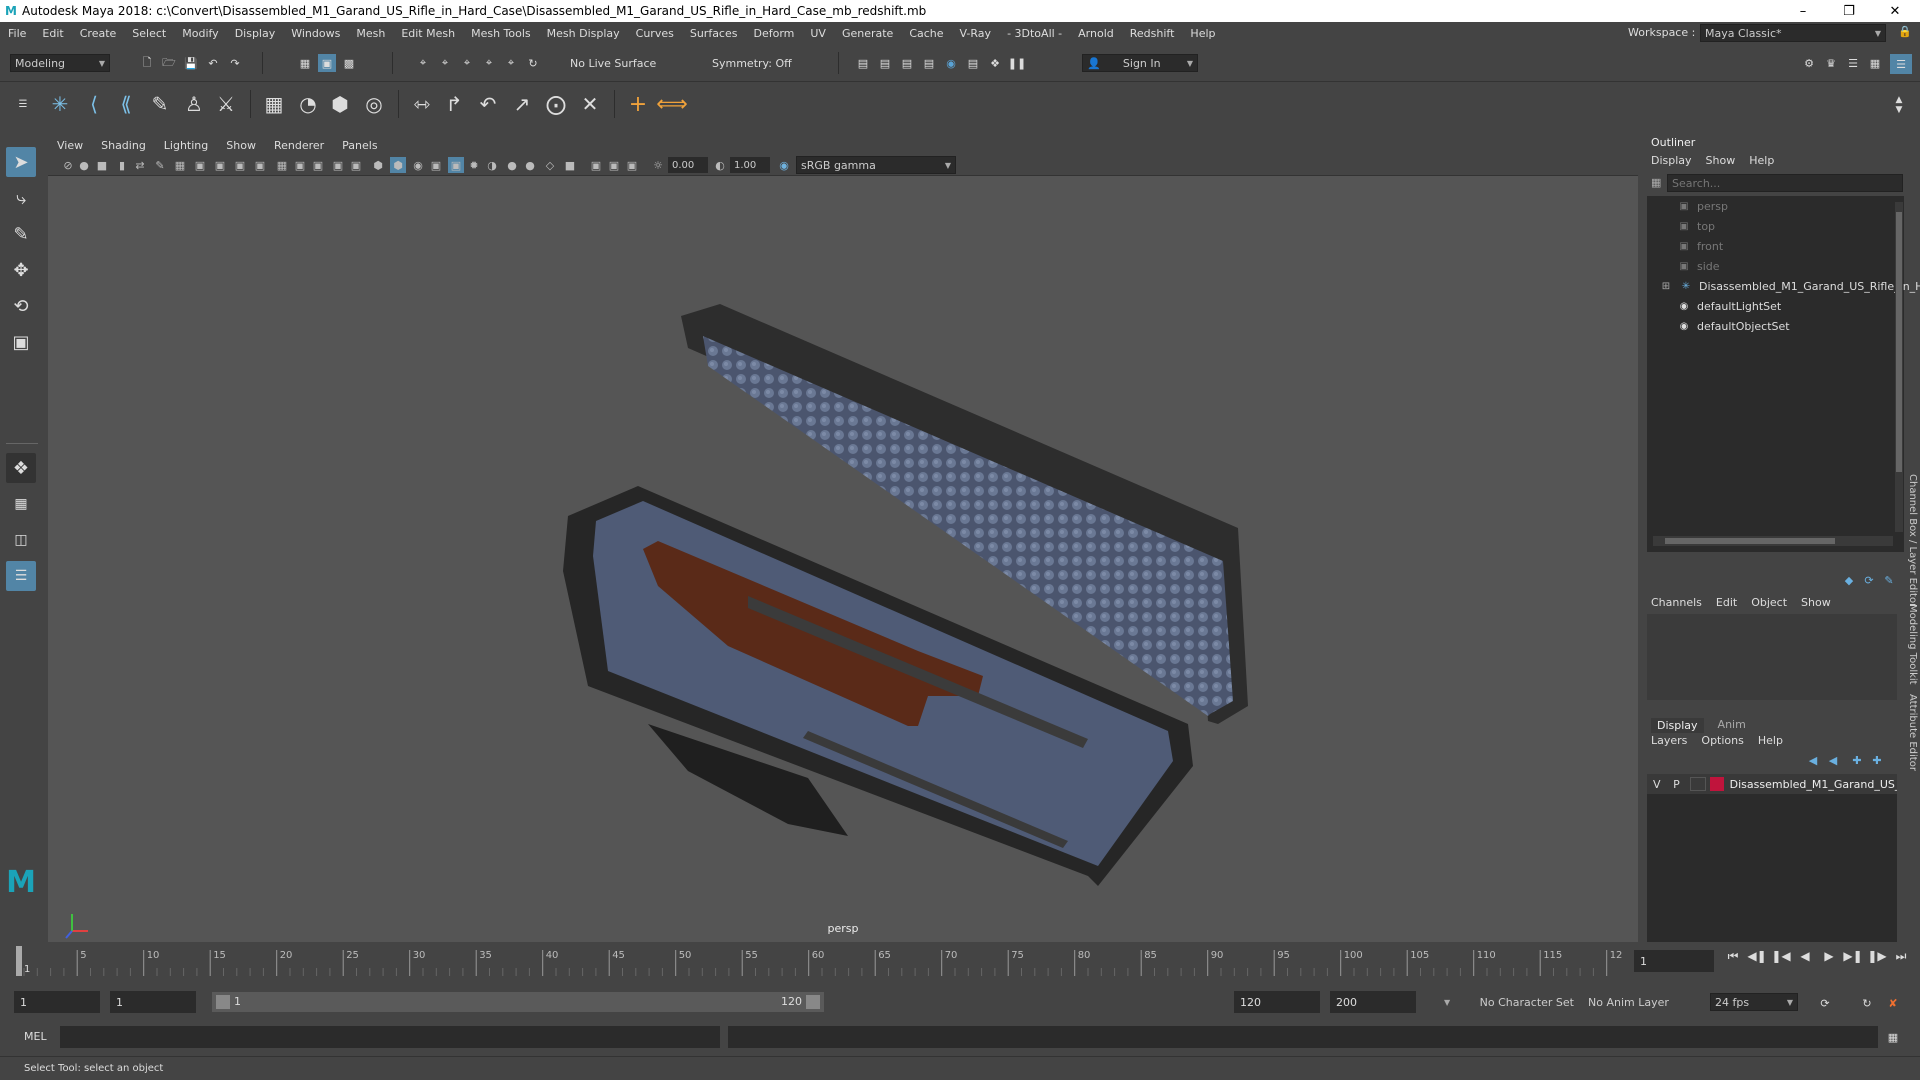  Describe the element at coordinates (1702, 206) in the screenshot. I see `outliner-item-persp: ▣ persp` at that location.